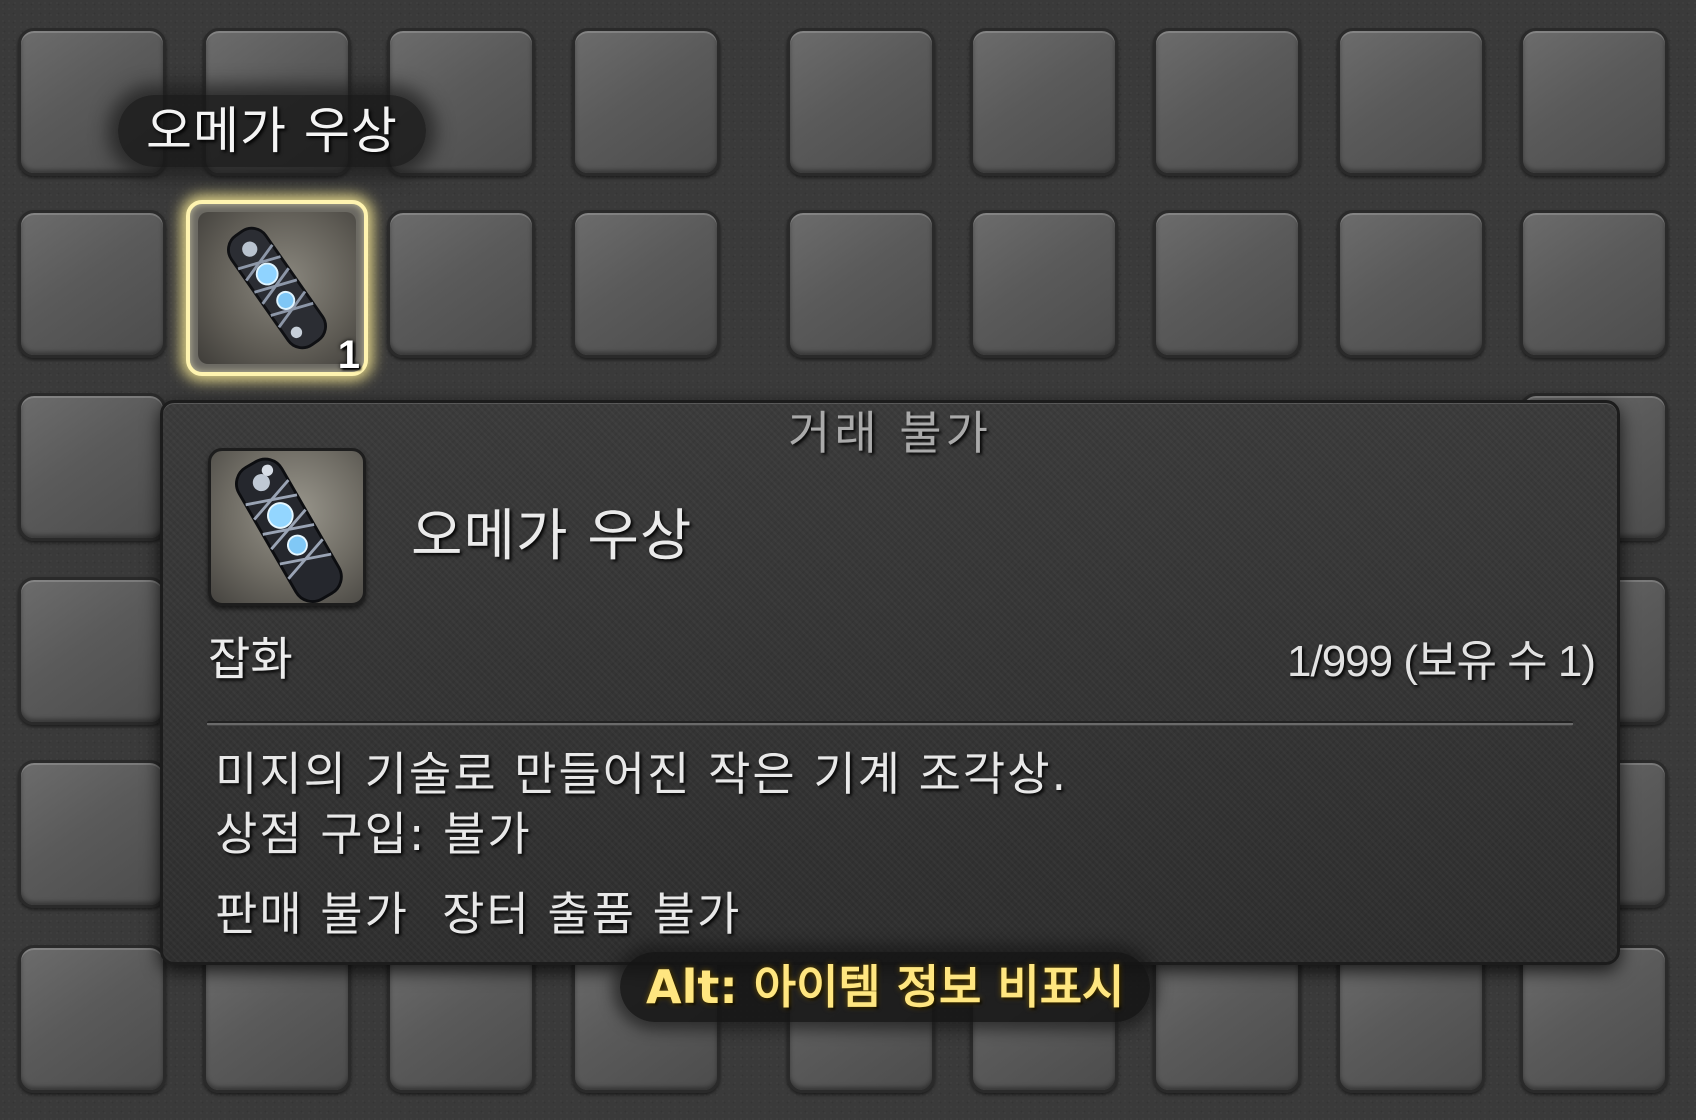  I want to click on stack-count: 1, so click(348, 355).